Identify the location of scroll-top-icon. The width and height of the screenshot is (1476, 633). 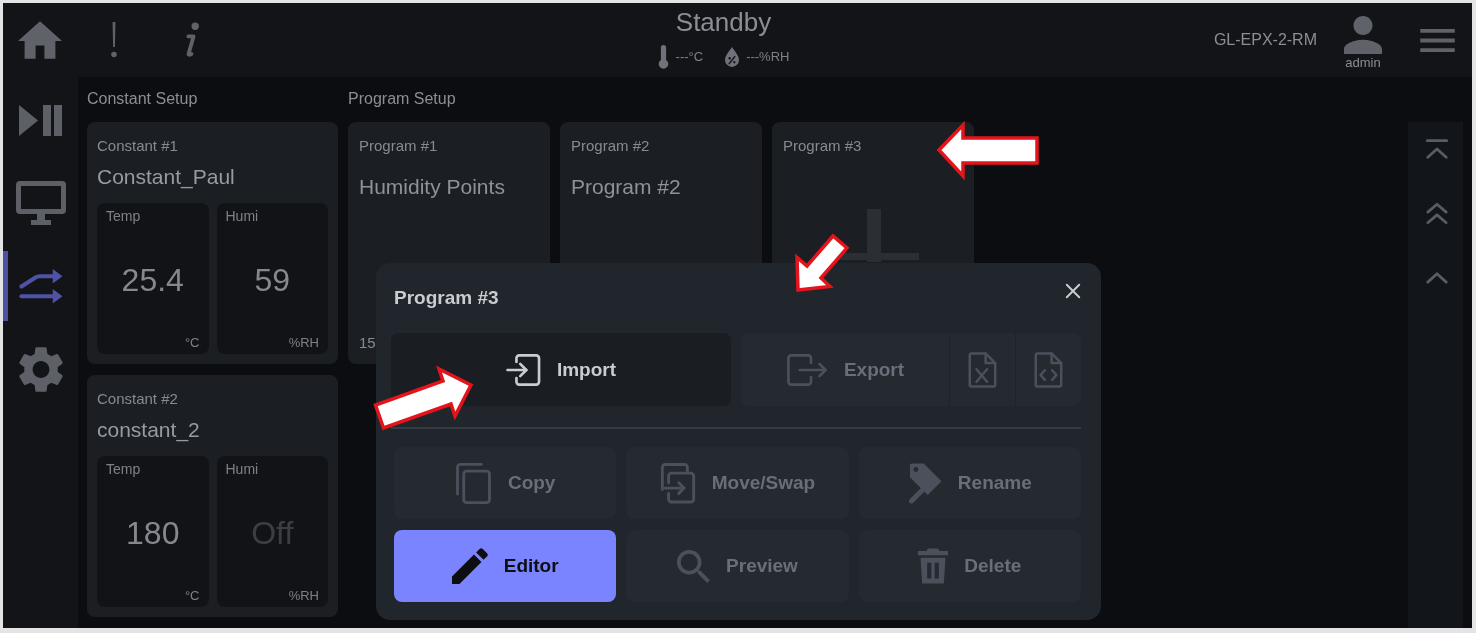
(1436, 149).